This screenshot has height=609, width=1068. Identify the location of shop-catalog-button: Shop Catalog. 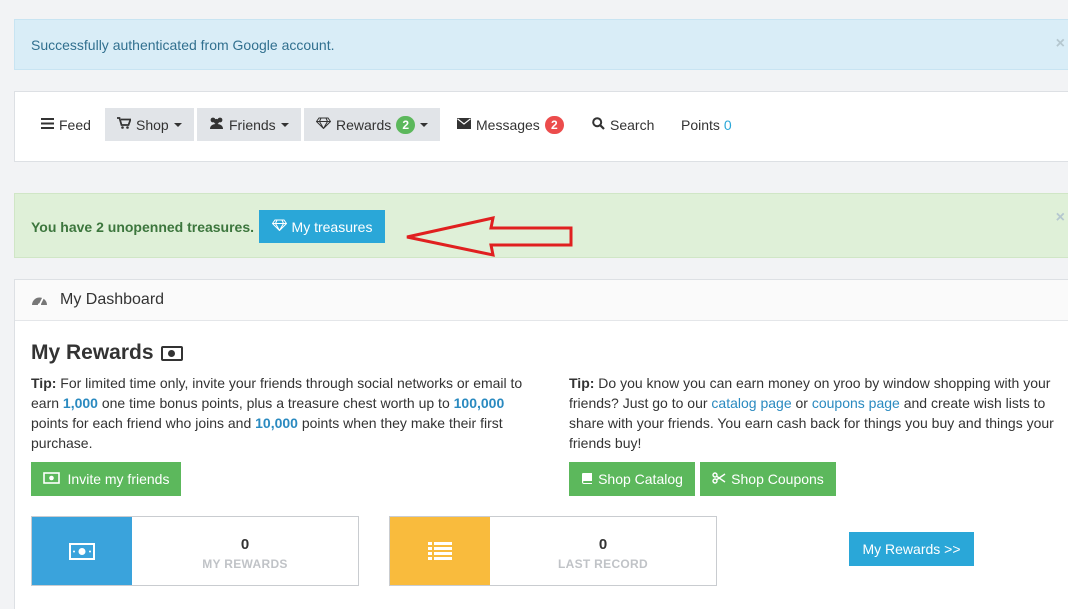
(632, 479).